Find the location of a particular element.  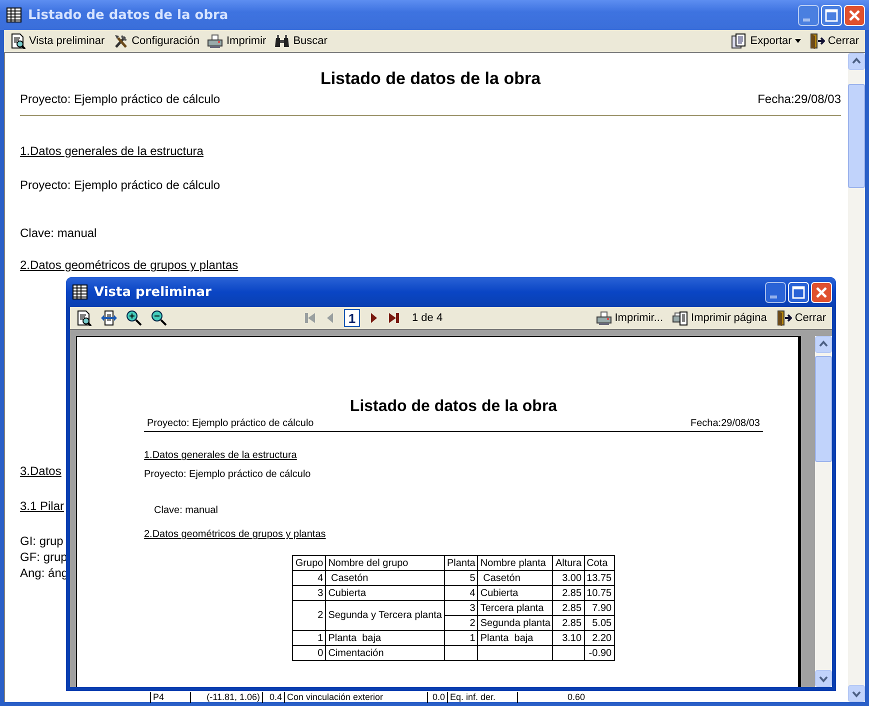

body-text: GI: grup is located at coordinates (42, 541).